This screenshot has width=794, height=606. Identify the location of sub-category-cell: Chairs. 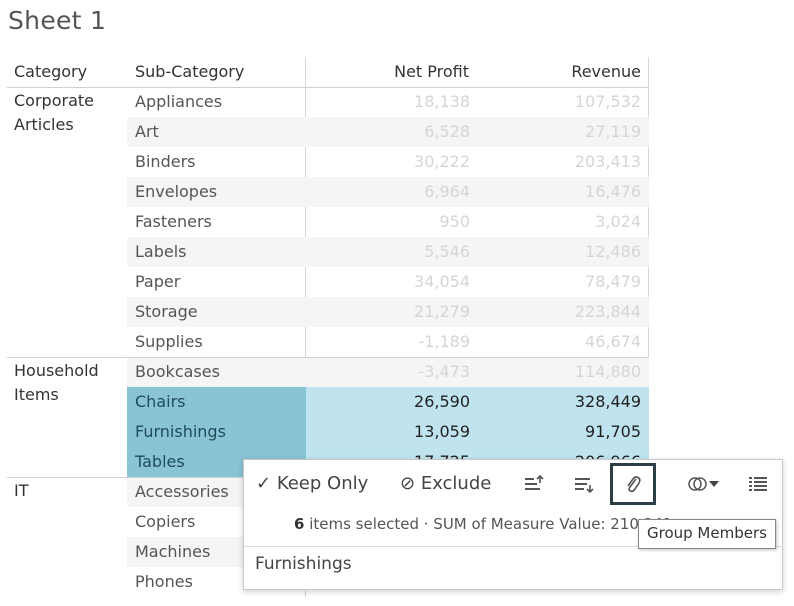
(216, 402).